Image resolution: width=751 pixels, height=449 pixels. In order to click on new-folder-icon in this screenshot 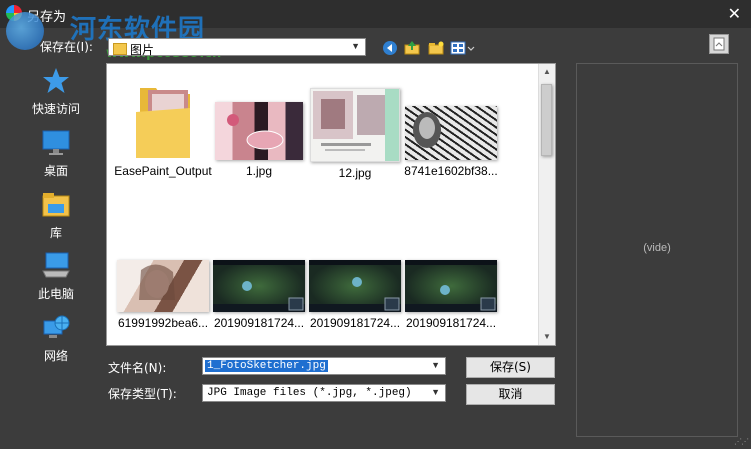, I will do `click(436, 48)`.